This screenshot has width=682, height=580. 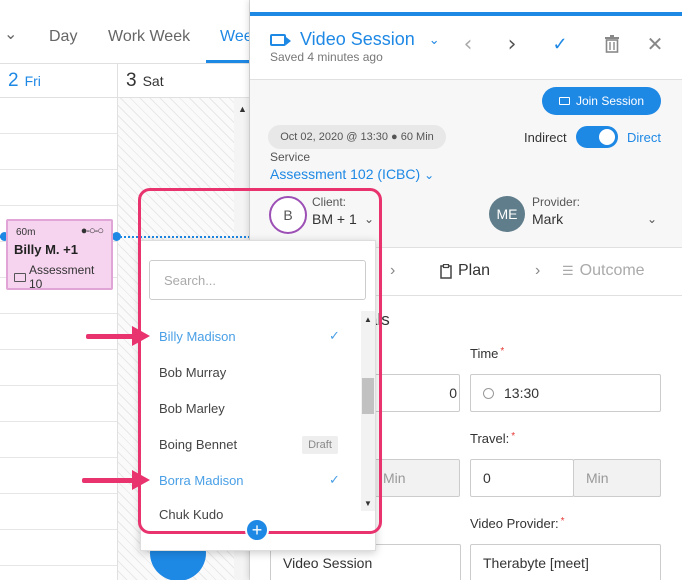 I want to click on travel-unit: Min, so click(x=617, y=478).